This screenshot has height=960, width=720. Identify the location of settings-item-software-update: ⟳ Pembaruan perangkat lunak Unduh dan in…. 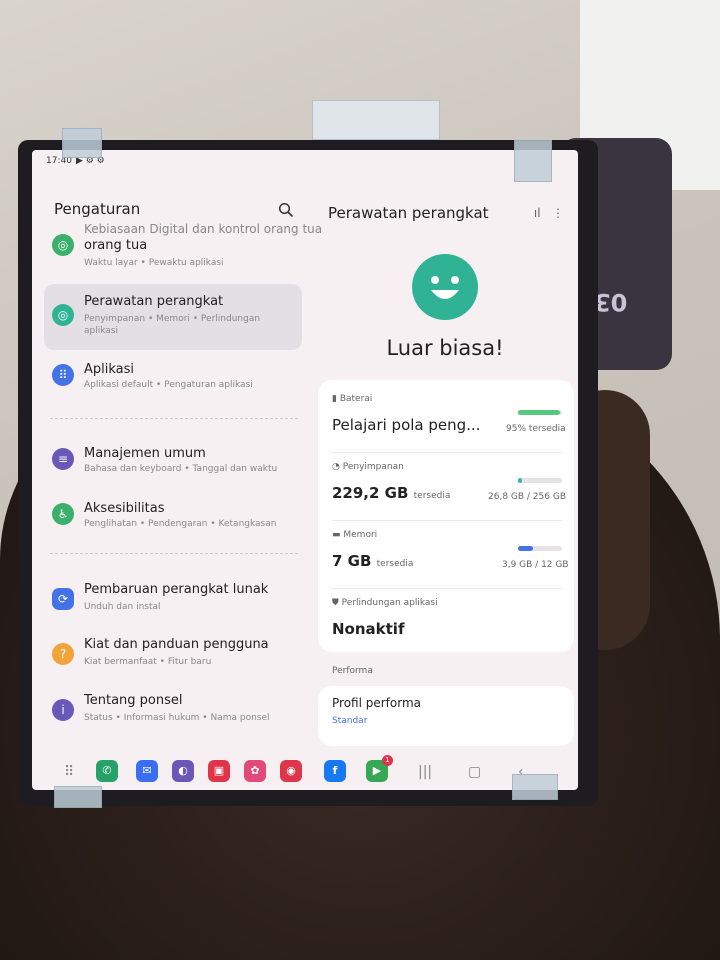
(173, 602).